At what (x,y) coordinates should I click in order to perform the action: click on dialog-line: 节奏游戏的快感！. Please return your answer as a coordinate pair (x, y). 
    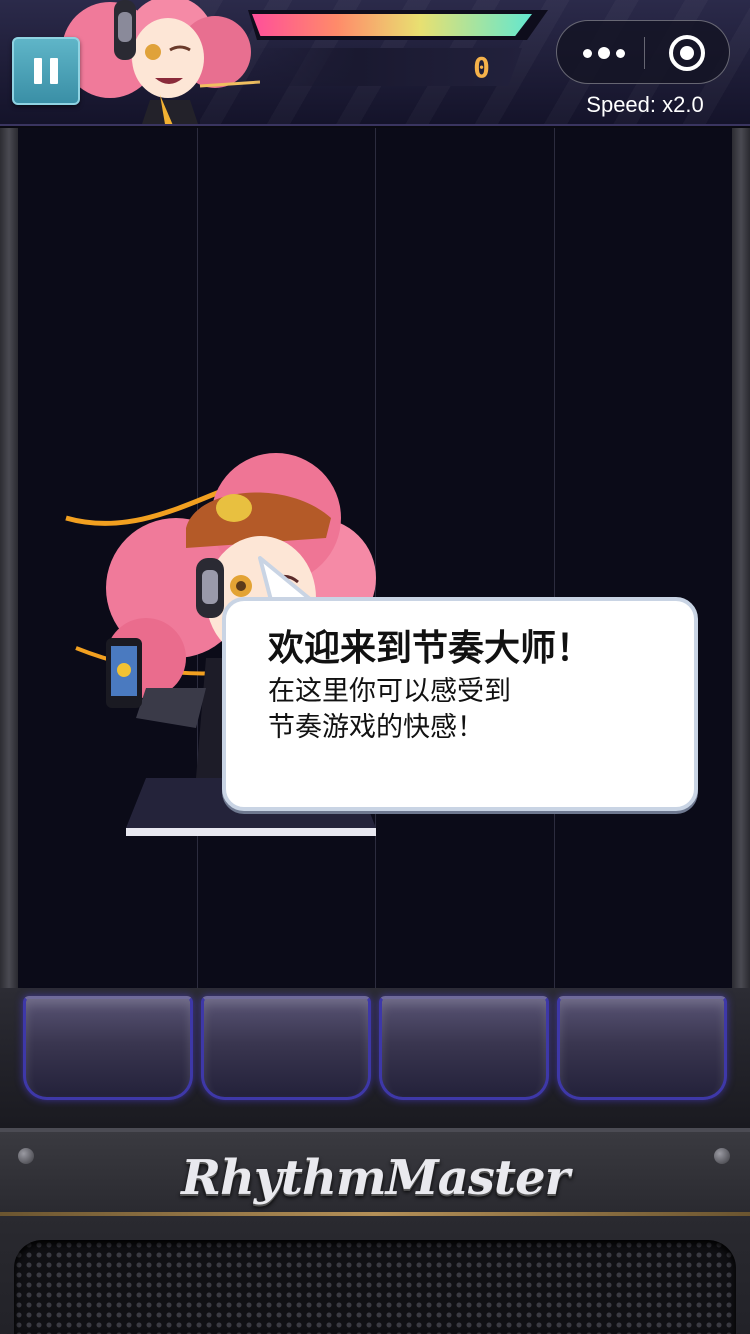
    Looking at the image, I should click on (376, 727).